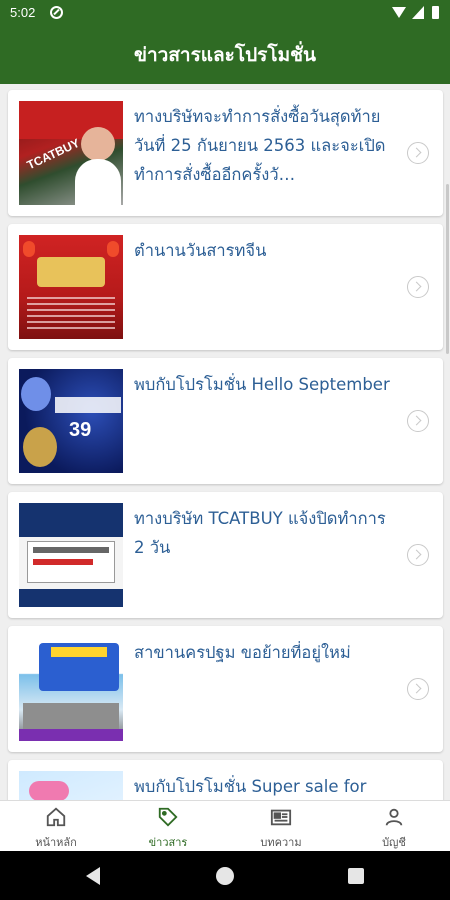 The width and height of the screenshot is (450, 900). I want to click on home-icon, so click(56, 817).